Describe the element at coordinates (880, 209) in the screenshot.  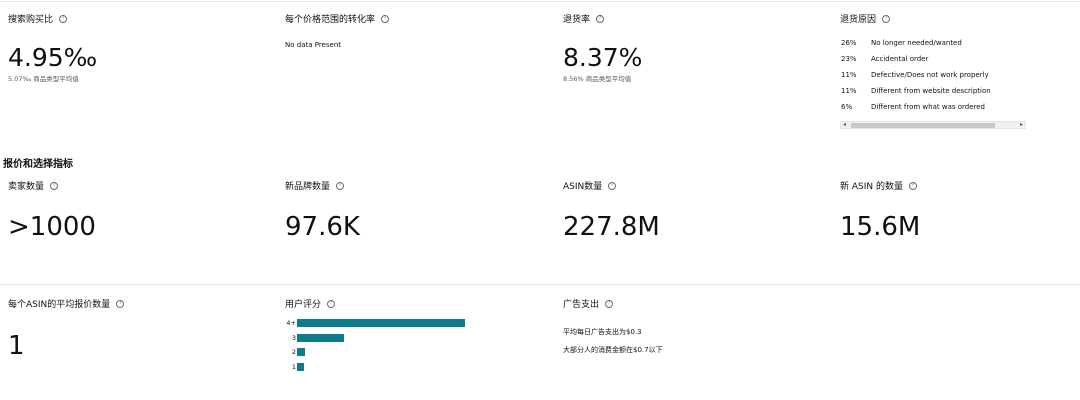
I see `new-asin-count-card: 新 ASIN 的数量? 15.6M` at that location.